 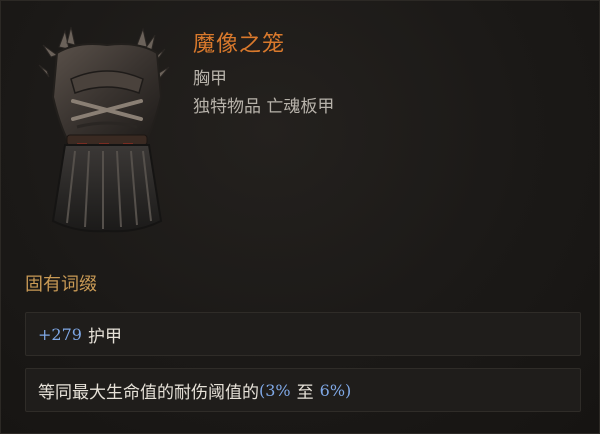 I want to click on item-type: 独特物品 亡魂板甲, so click(x=264, y=107).